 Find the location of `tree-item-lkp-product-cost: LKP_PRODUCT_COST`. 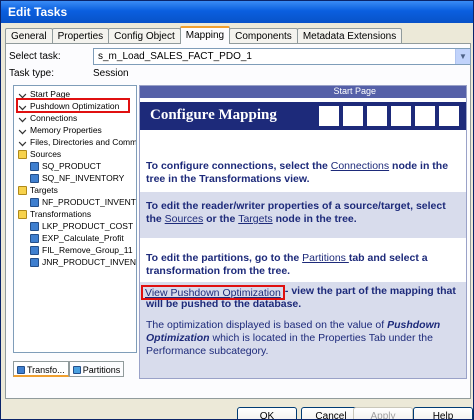

tree-item-lkp-product-cost: LKP_PRODUCT_COST is located at coordinates (81, 226).